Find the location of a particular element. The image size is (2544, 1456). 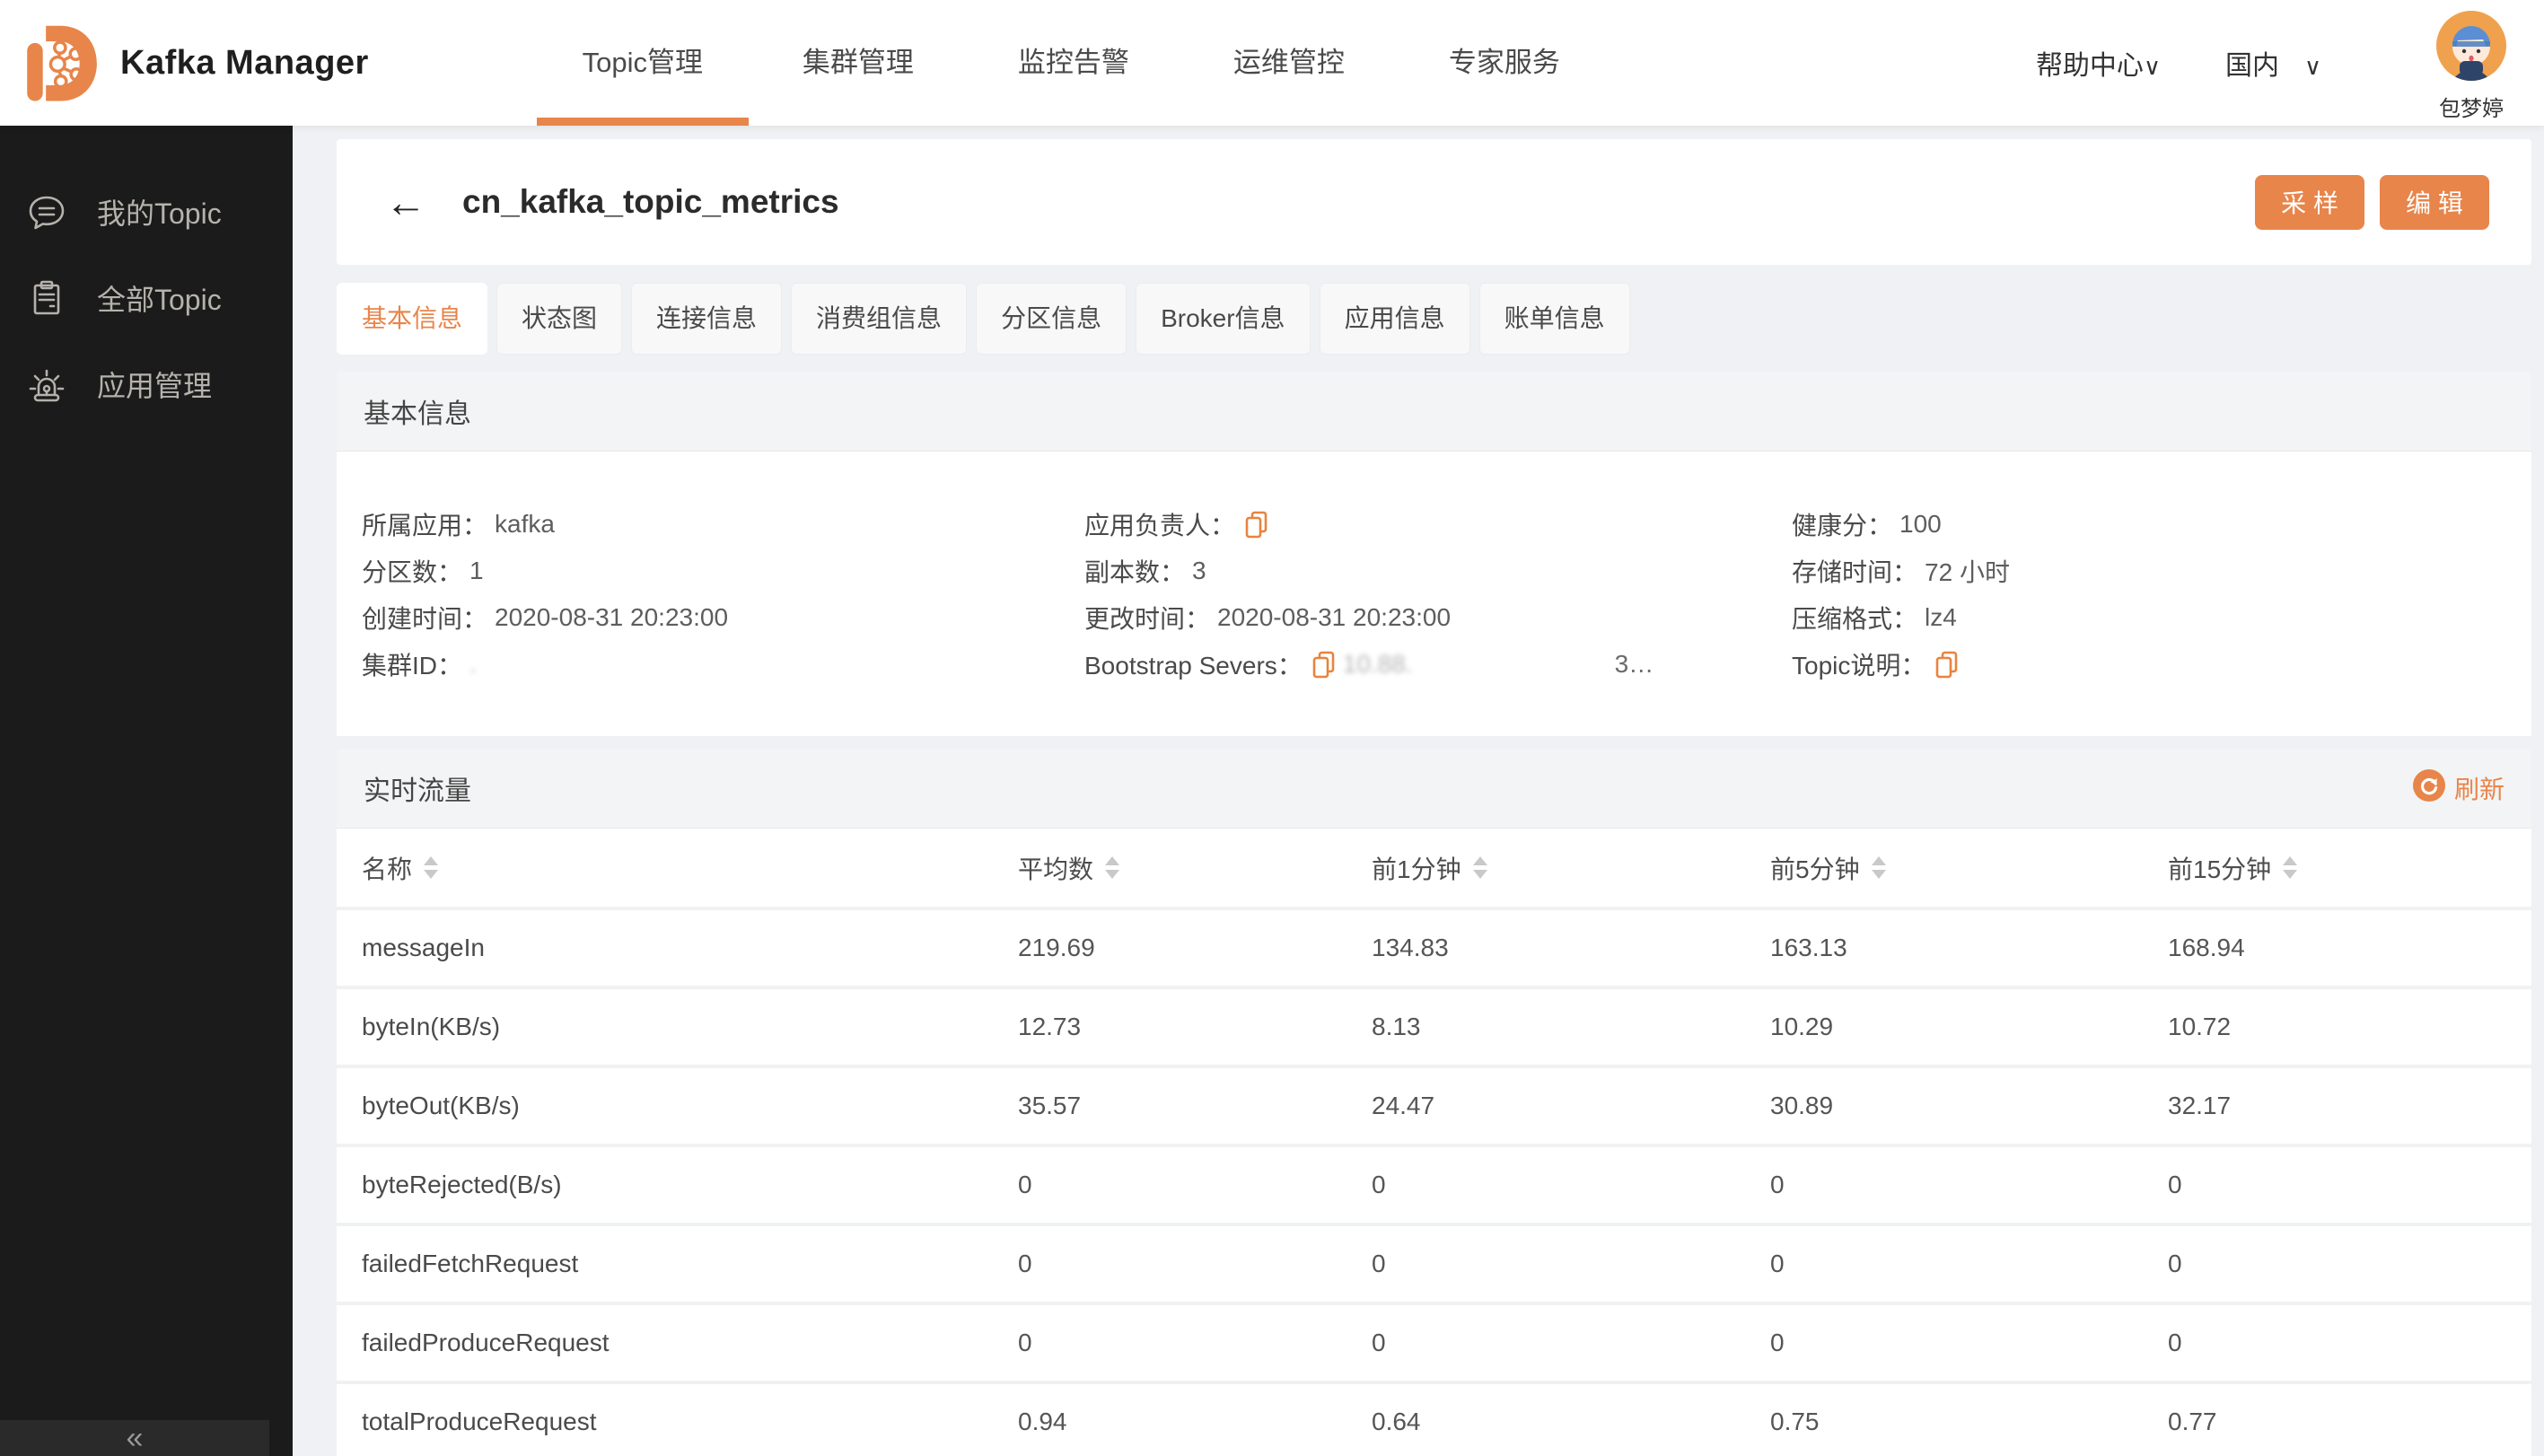

field-replica-count: 副本数： 3 is located at coordinates (1145, 571).